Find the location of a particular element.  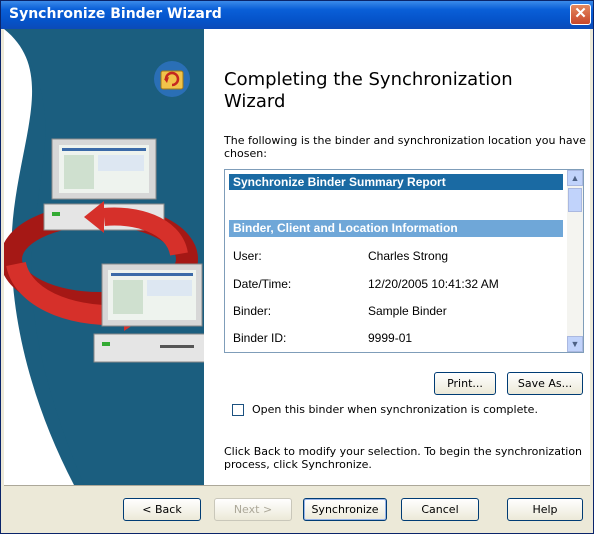

row-label: Binder: is located at coordinates (252, 311).